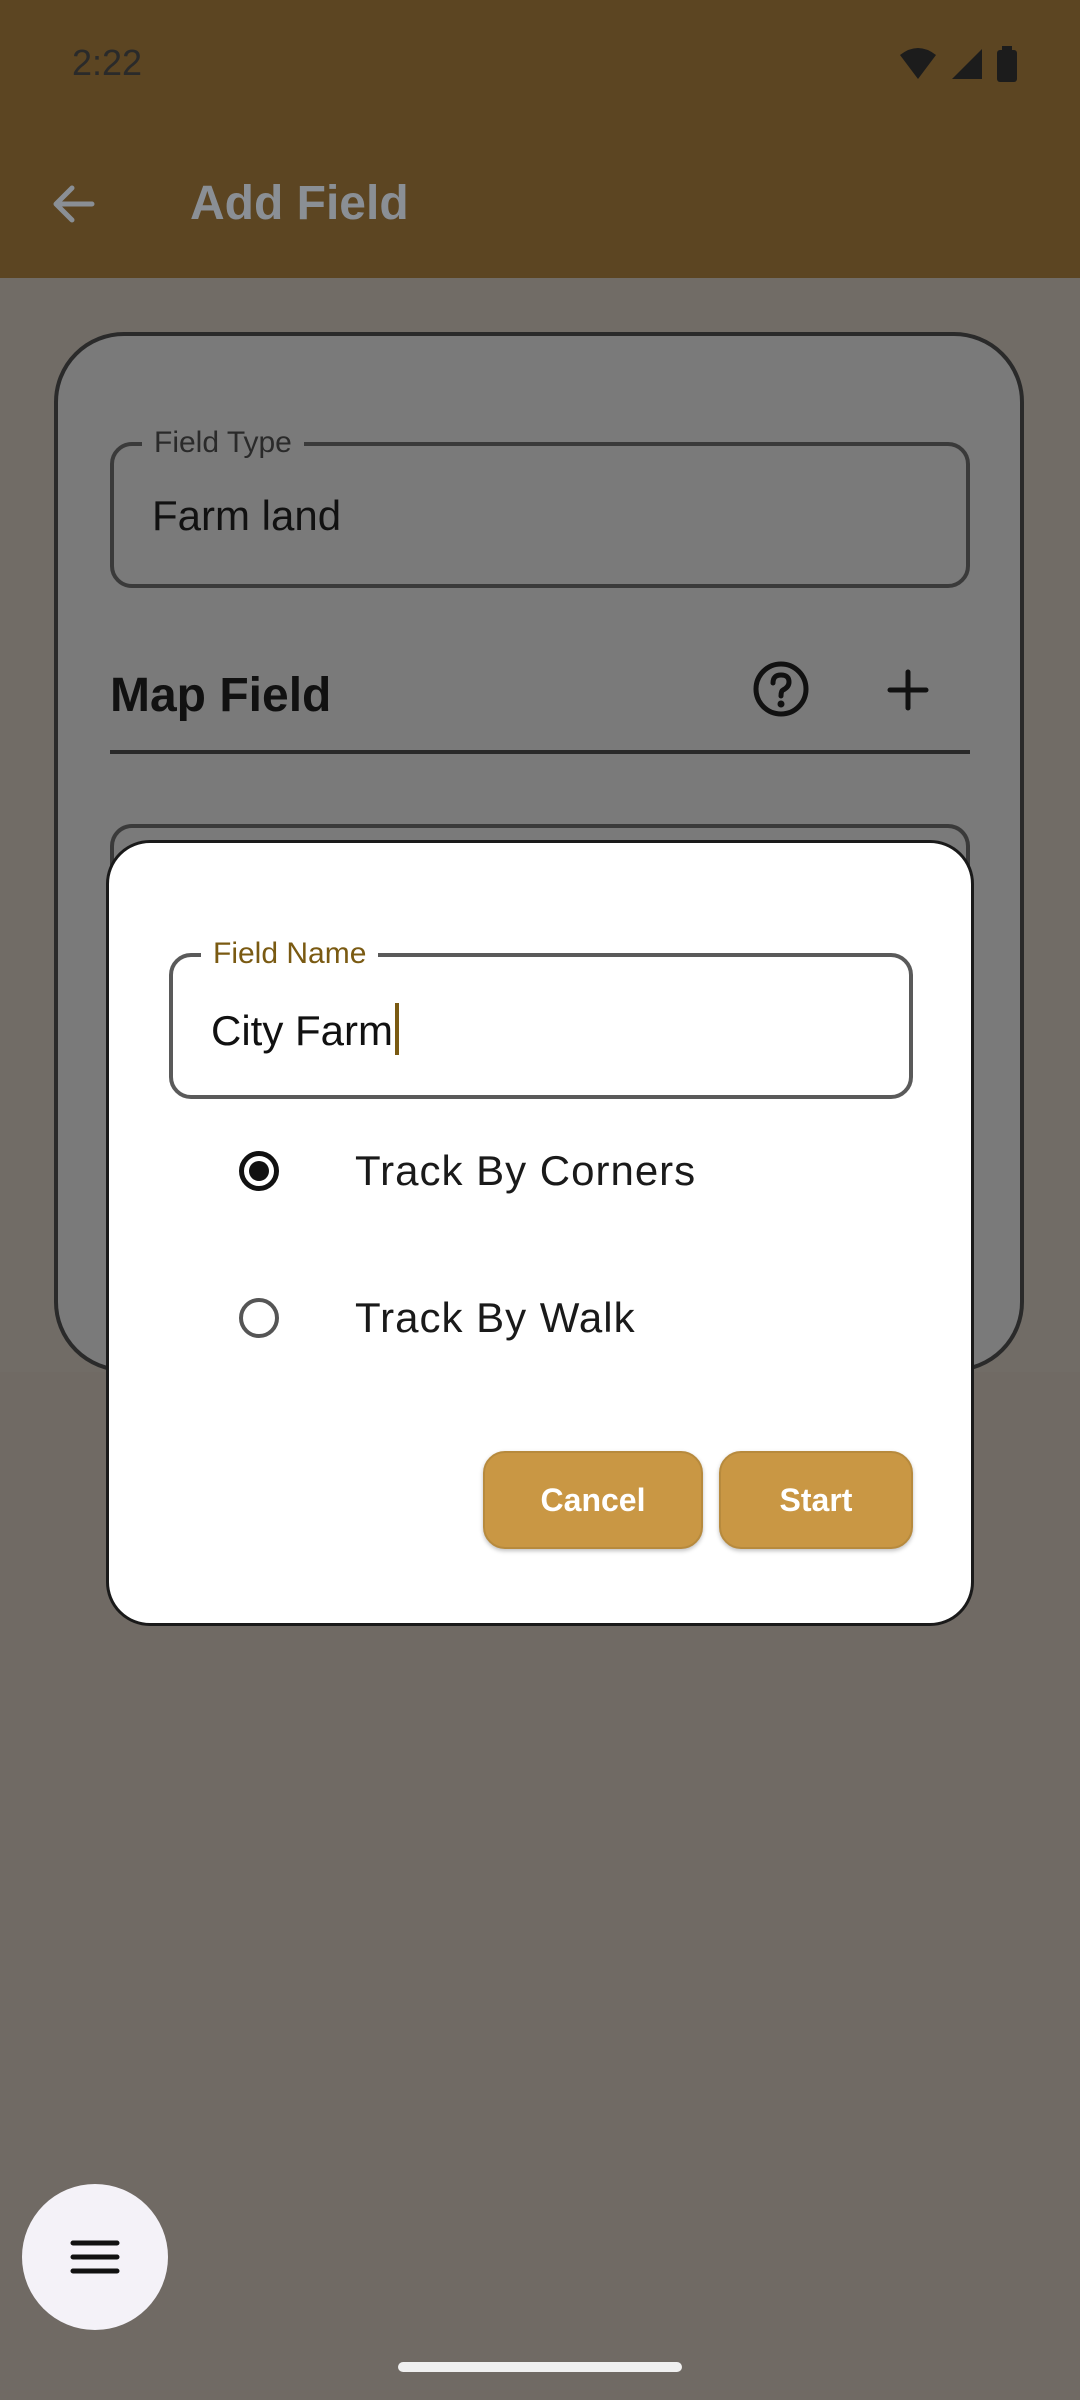 This screenshot has height=2400, width=1080. Describe the element at coordinates (397, 1029) in the screenshot. I see `text-cursor` at that location.